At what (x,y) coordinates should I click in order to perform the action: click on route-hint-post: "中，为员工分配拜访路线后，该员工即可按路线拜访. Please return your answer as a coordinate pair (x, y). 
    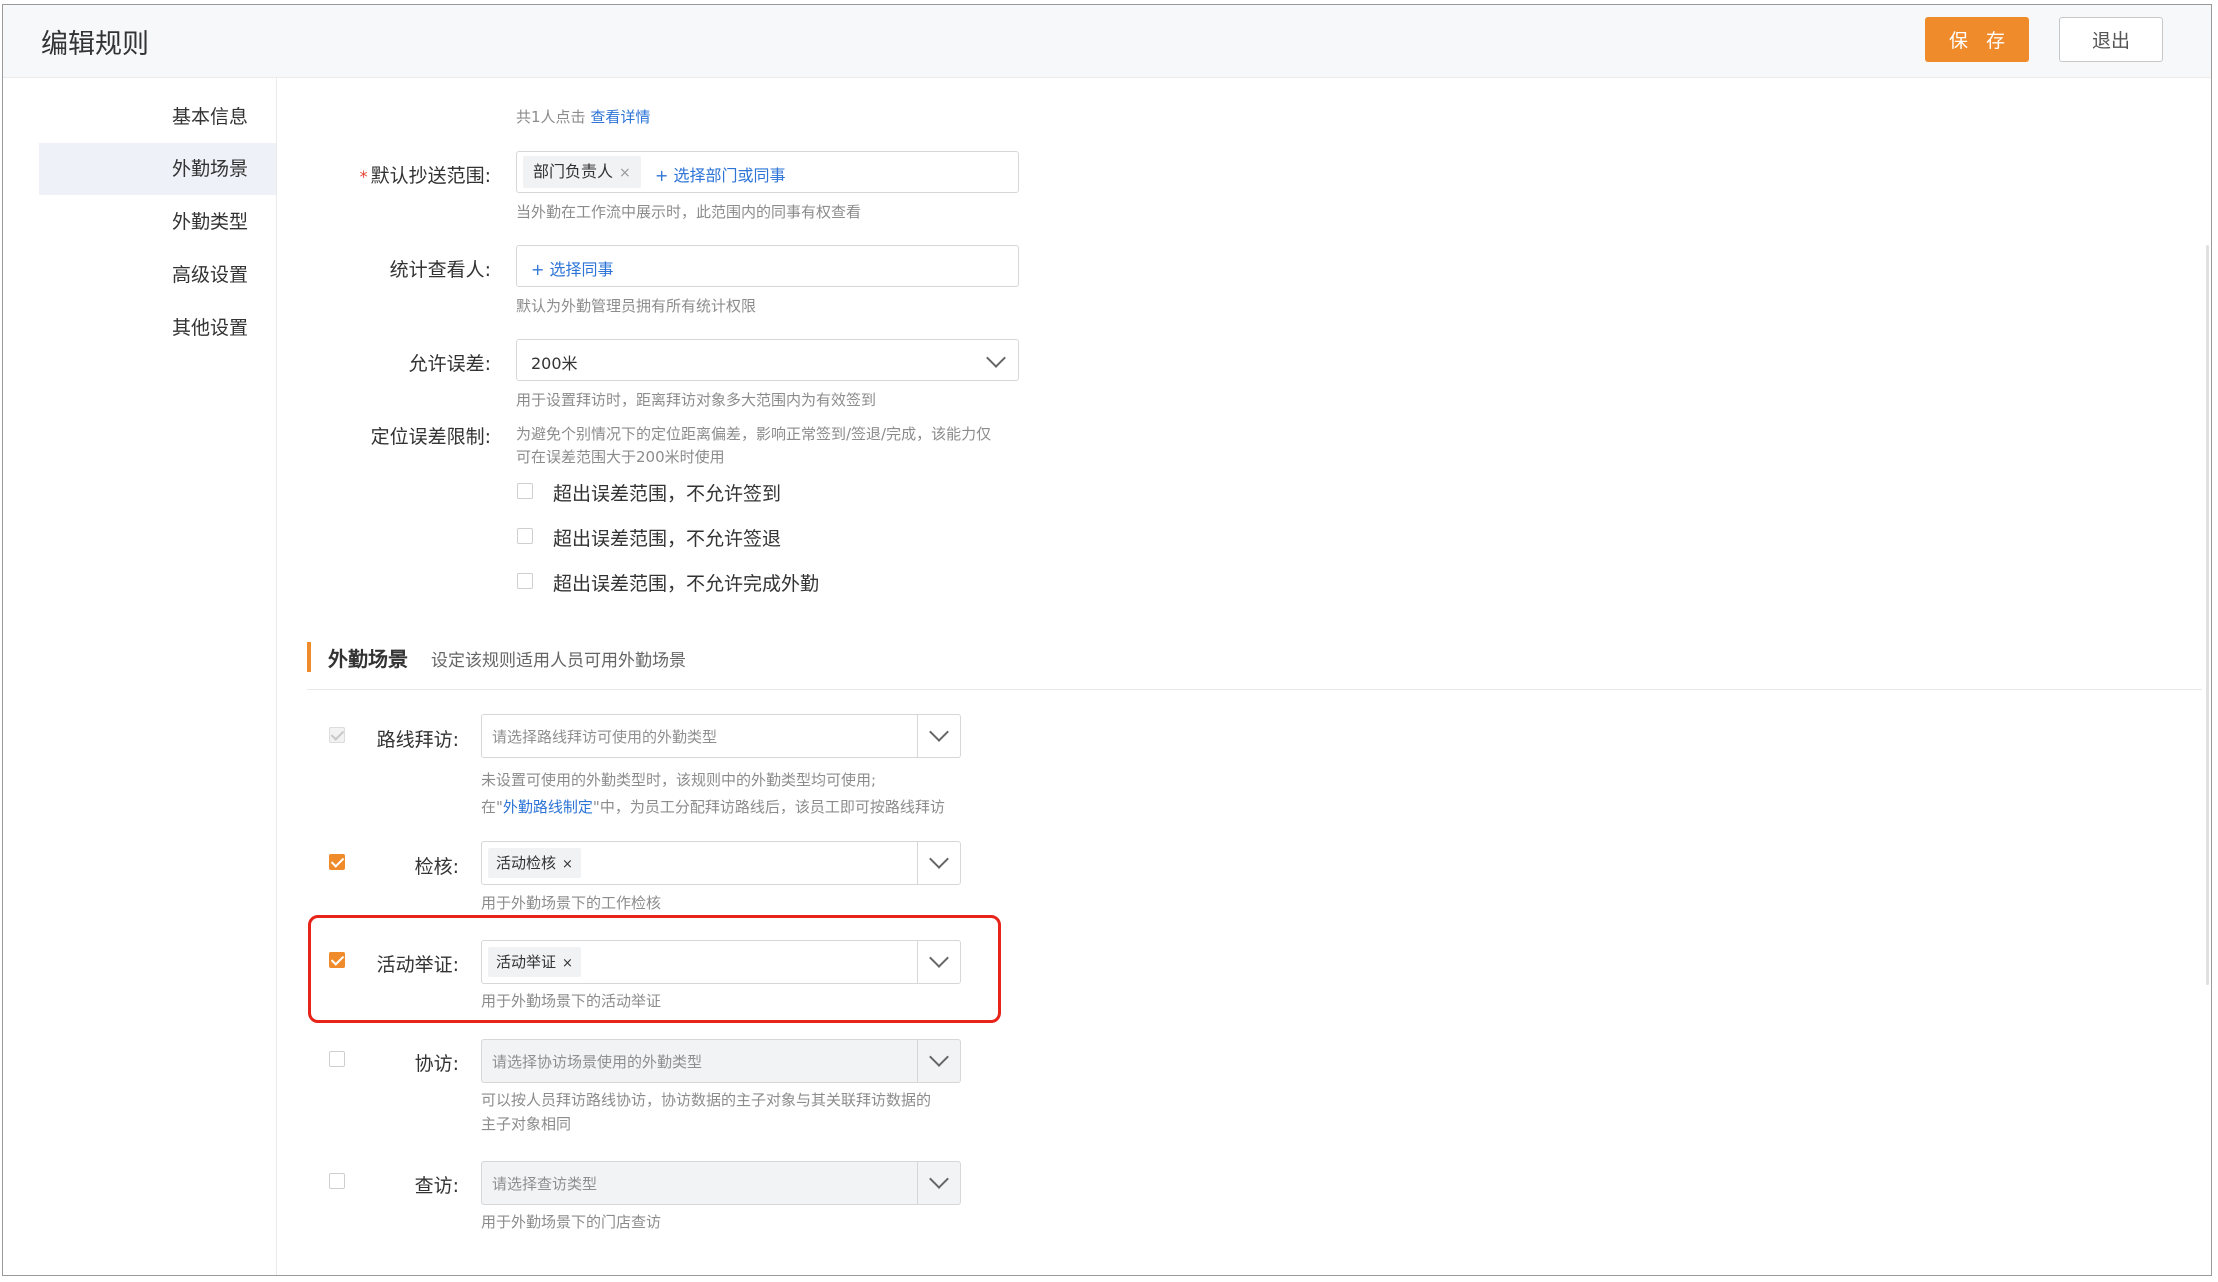
    Looking at the image, I should click on (768, 807).